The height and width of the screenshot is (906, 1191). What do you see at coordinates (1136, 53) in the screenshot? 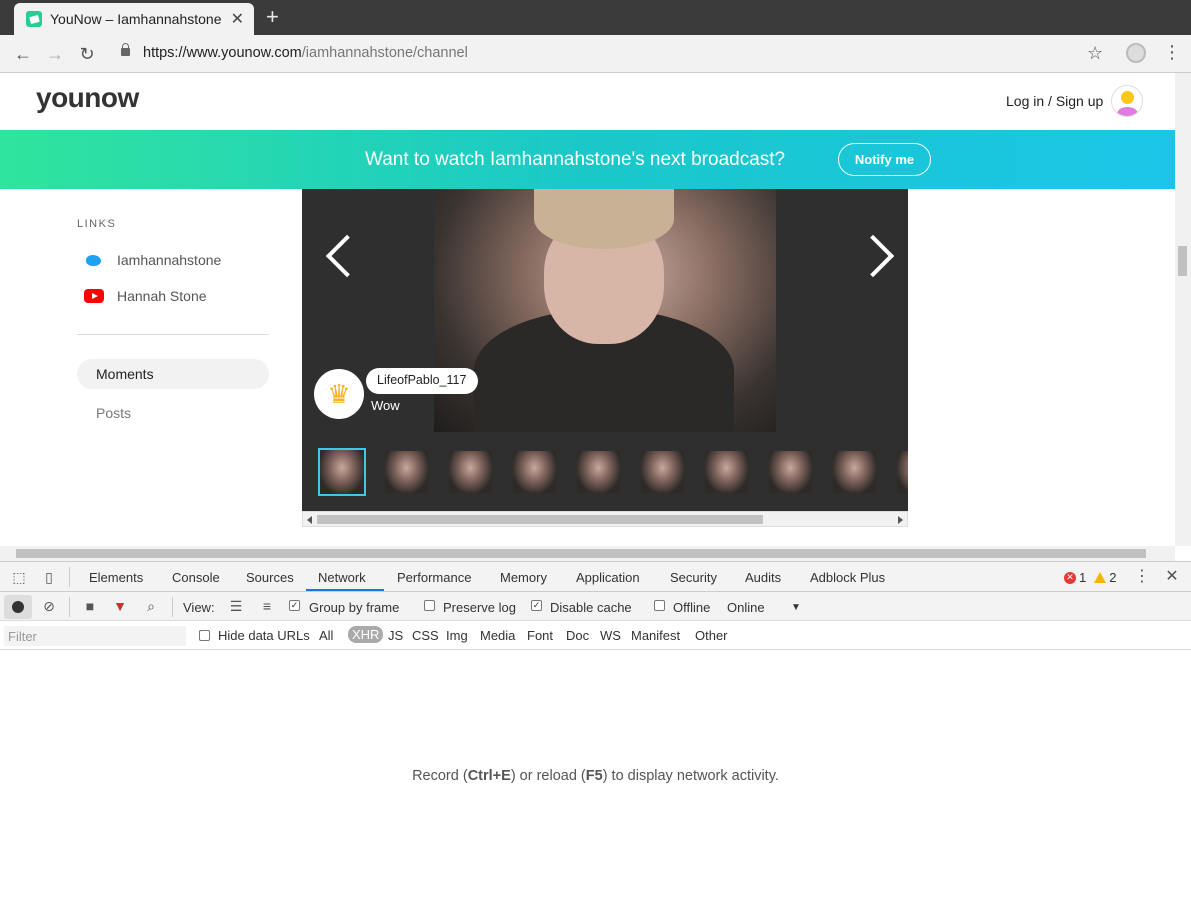
I see `profile-icon` at bounding box center [1136, 53].